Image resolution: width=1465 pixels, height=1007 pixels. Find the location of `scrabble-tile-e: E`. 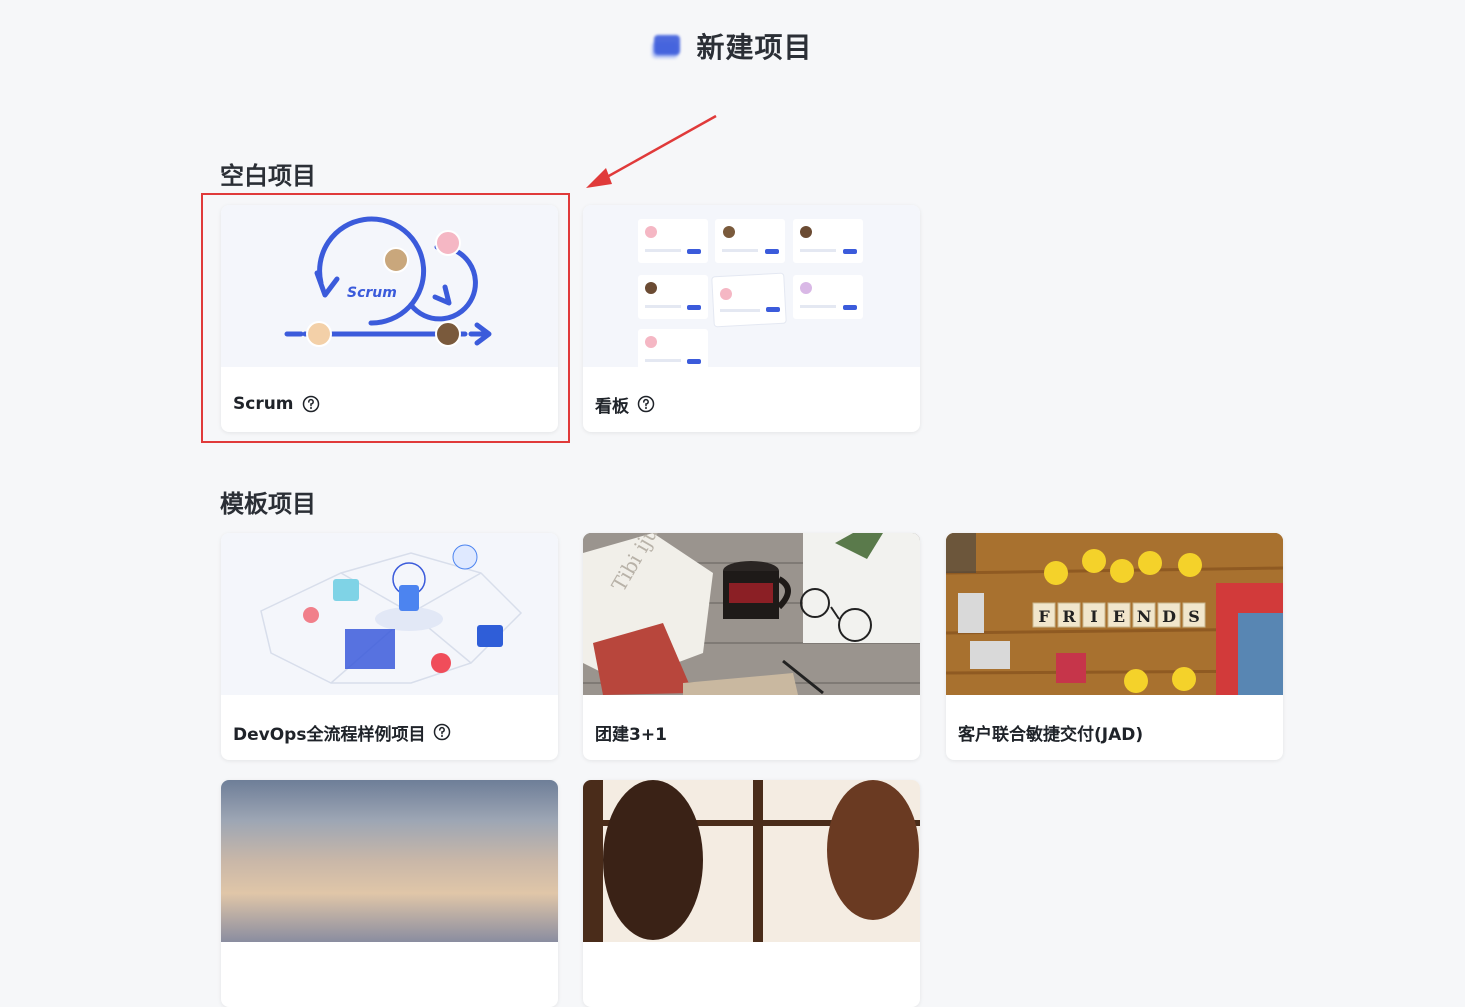

scrabble-tile-e: E is located at coordinates (1119, 616).